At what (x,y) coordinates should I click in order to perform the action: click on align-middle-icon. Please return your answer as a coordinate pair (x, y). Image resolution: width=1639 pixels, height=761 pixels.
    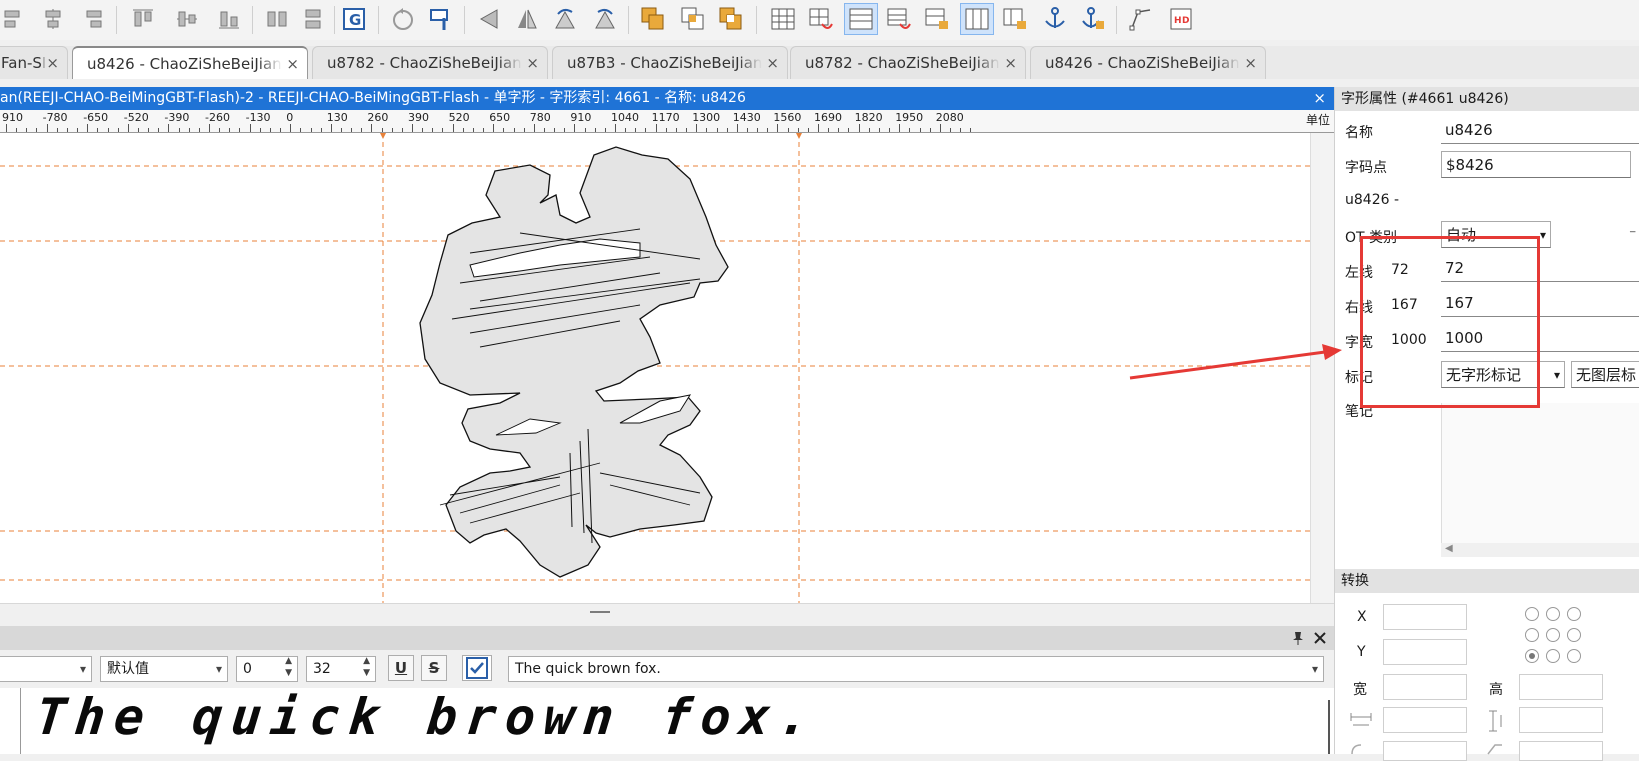
    Looking at the image, I should click on (187, 19).